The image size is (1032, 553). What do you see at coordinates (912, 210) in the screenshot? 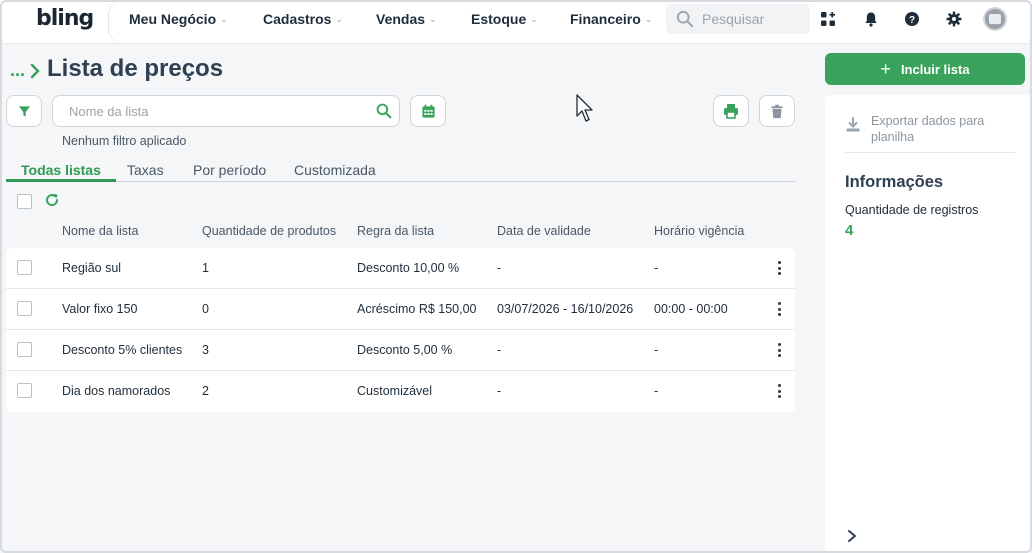
I see `records-label: Quantidade de registros` at bounding box center [912, 210].